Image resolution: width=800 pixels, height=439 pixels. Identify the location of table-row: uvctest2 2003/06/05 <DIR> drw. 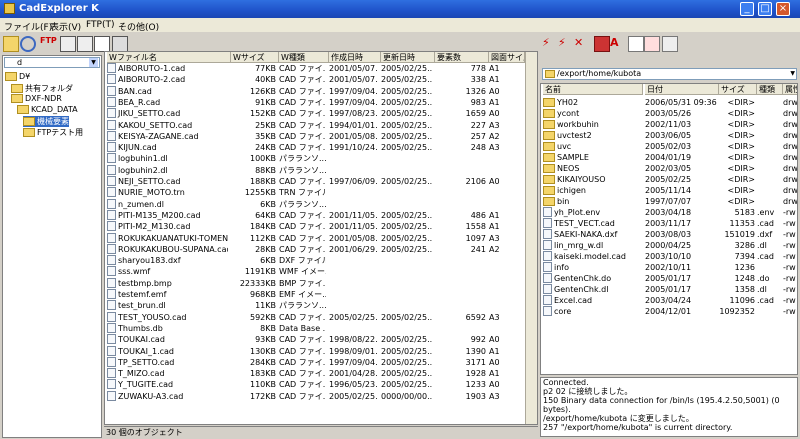
(669, 135).